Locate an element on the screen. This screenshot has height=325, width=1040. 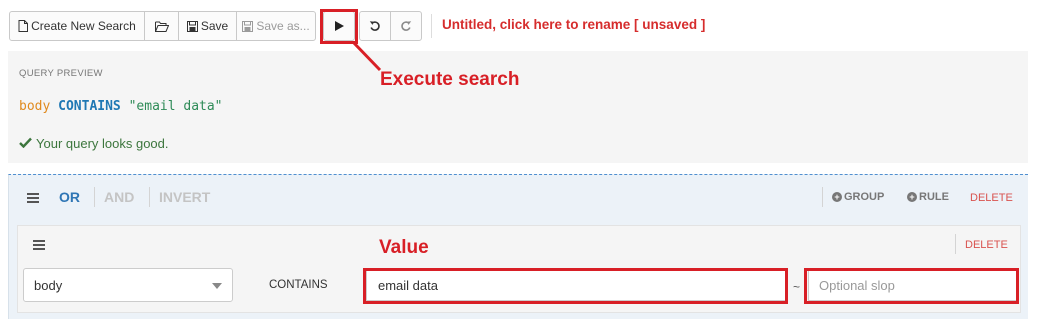
execute-search-button is located at coordinates (339, 26).